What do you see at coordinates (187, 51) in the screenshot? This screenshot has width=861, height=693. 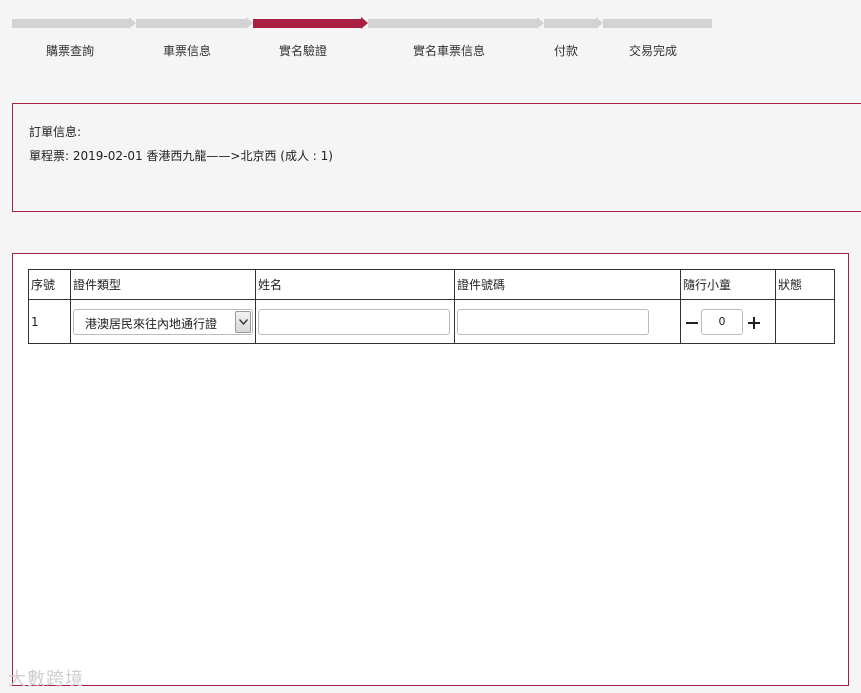 I see `step-label-ticket-info: 車票信息` at bounding box center [187, 51].